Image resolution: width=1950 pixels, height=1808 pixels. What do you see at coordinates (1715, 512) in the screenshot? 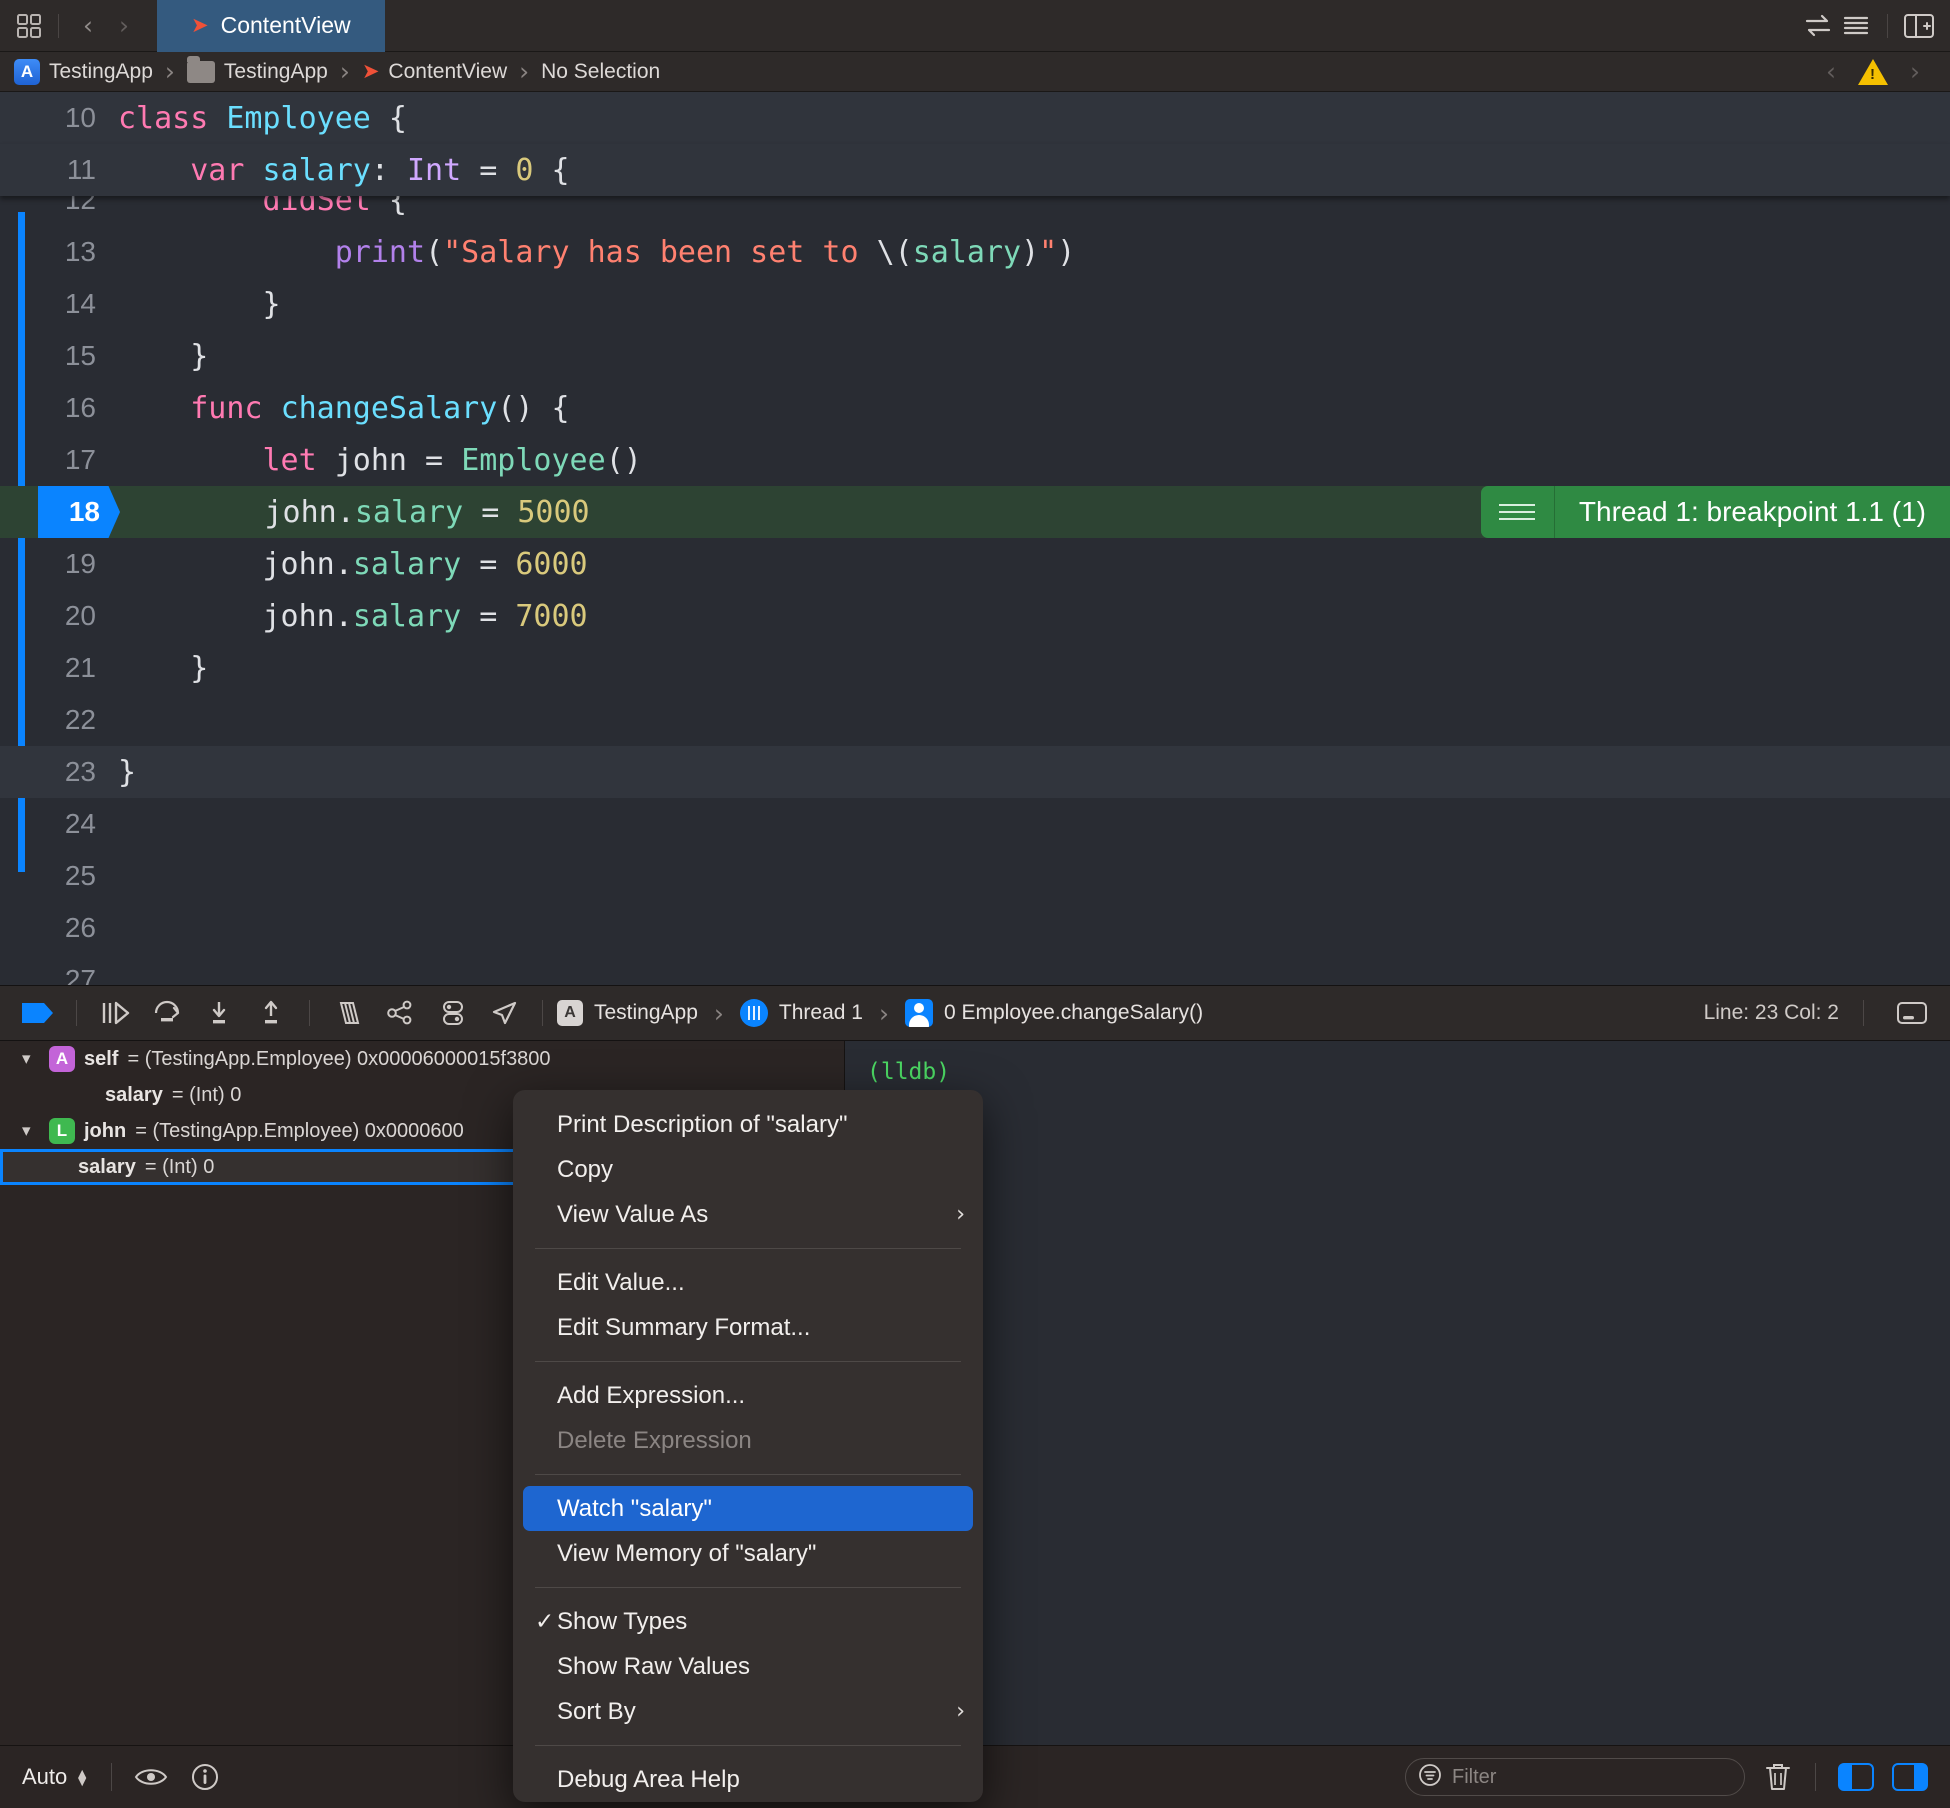
I see `breakpoint-annotation: Thread 1: breakpoint 1.1 (1)` at bounding box center [1715, 512].